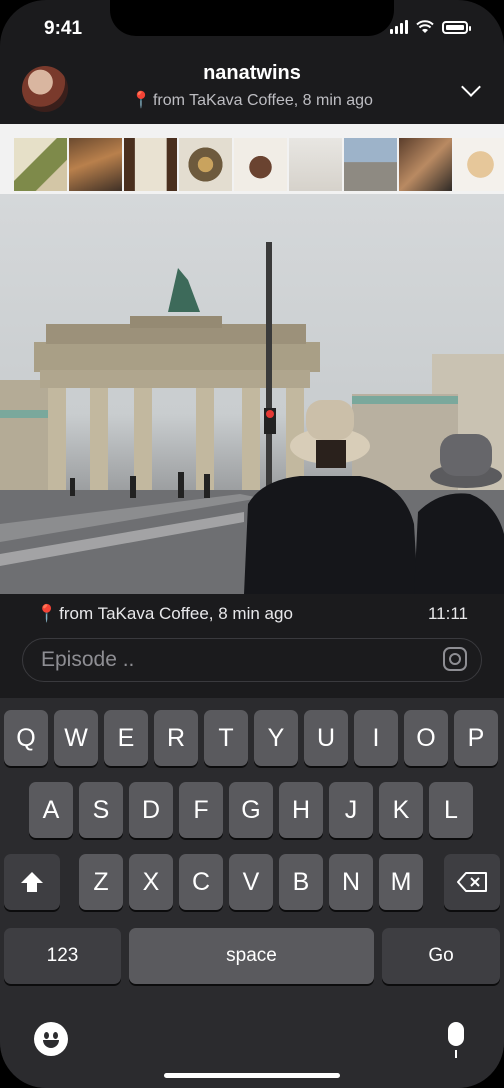 This screenshot has width=504, height=1088. What do you see at coordinates (63, 28) in the screenshot?
I see `status-time: 9:41` at bounding box center [63, 28].